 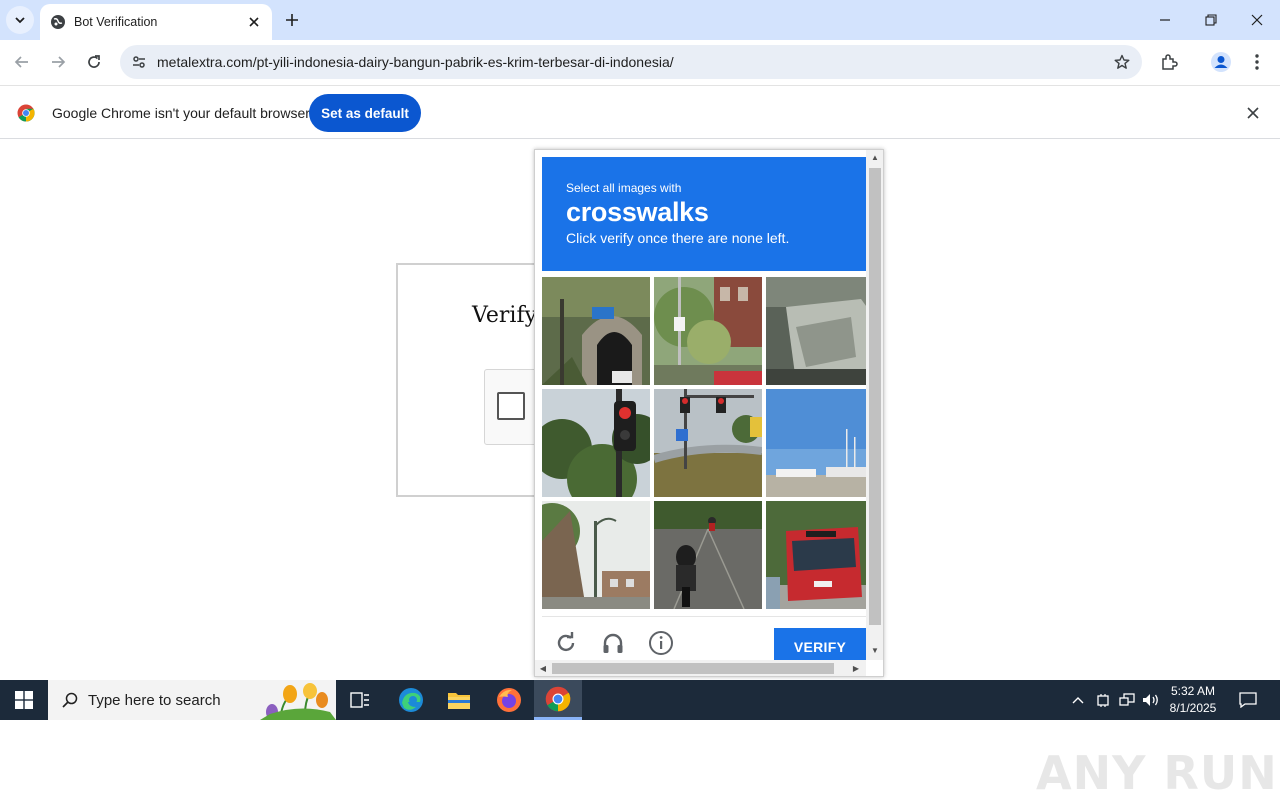 I want to click on captcha-tile-street-sign-trees, so click(x=708, y=331).